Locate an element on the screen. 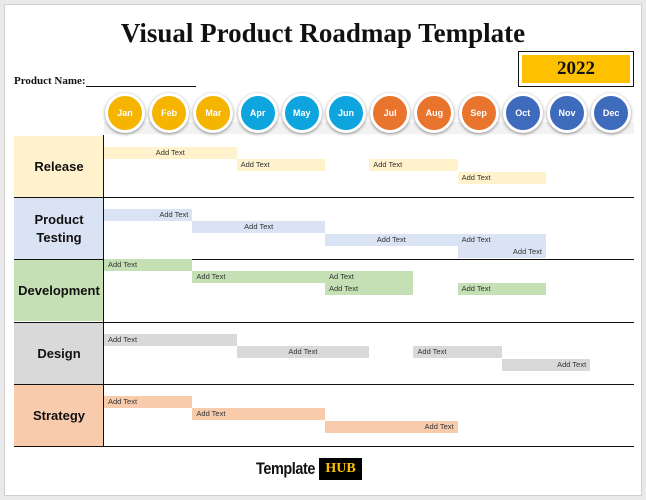  logo-badge: HUB is located at coordinates (340, 469).